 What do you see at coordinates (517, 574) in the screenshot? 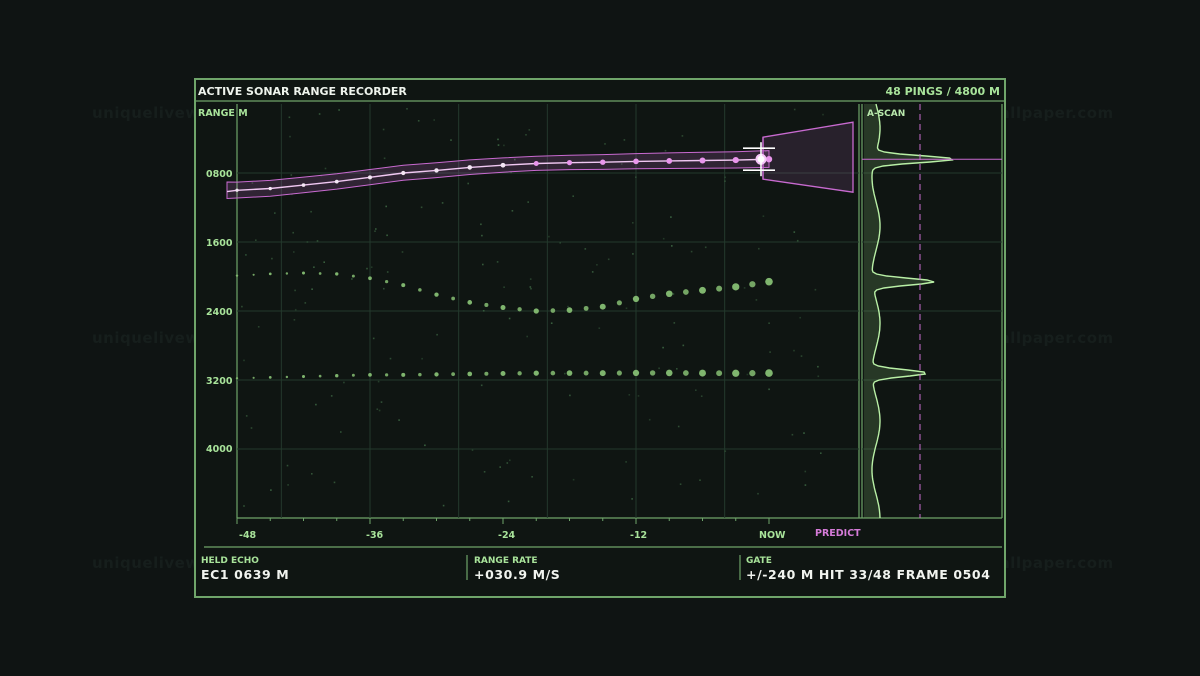
I see `range-rate-value: +030.9 M/S` at bounding box center [517, 574].